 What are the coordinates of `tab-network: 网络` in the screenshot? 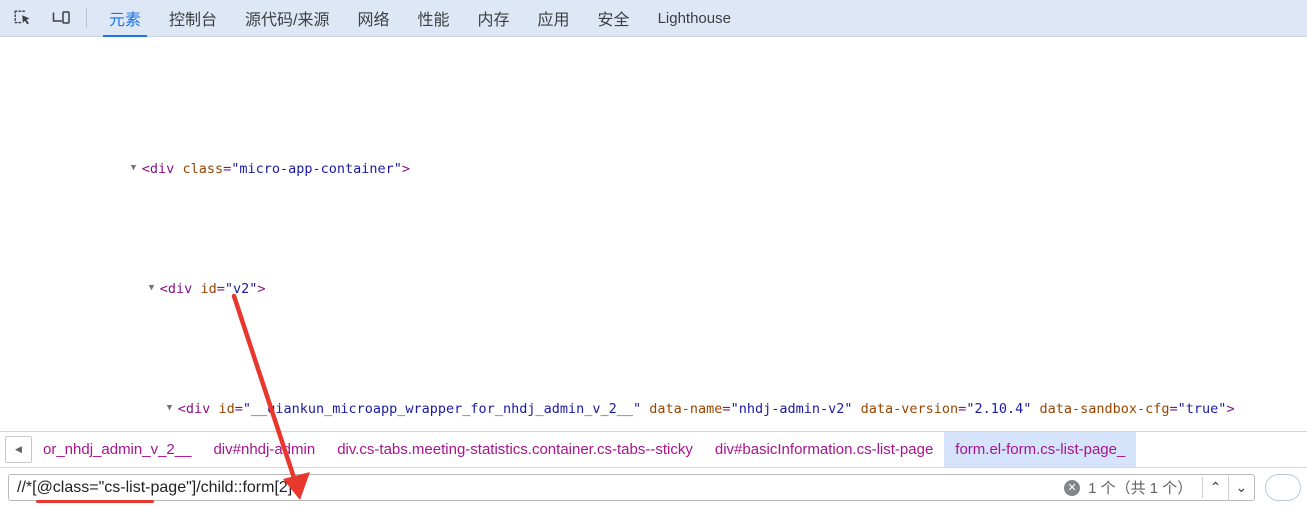 It's located at (373, 18).